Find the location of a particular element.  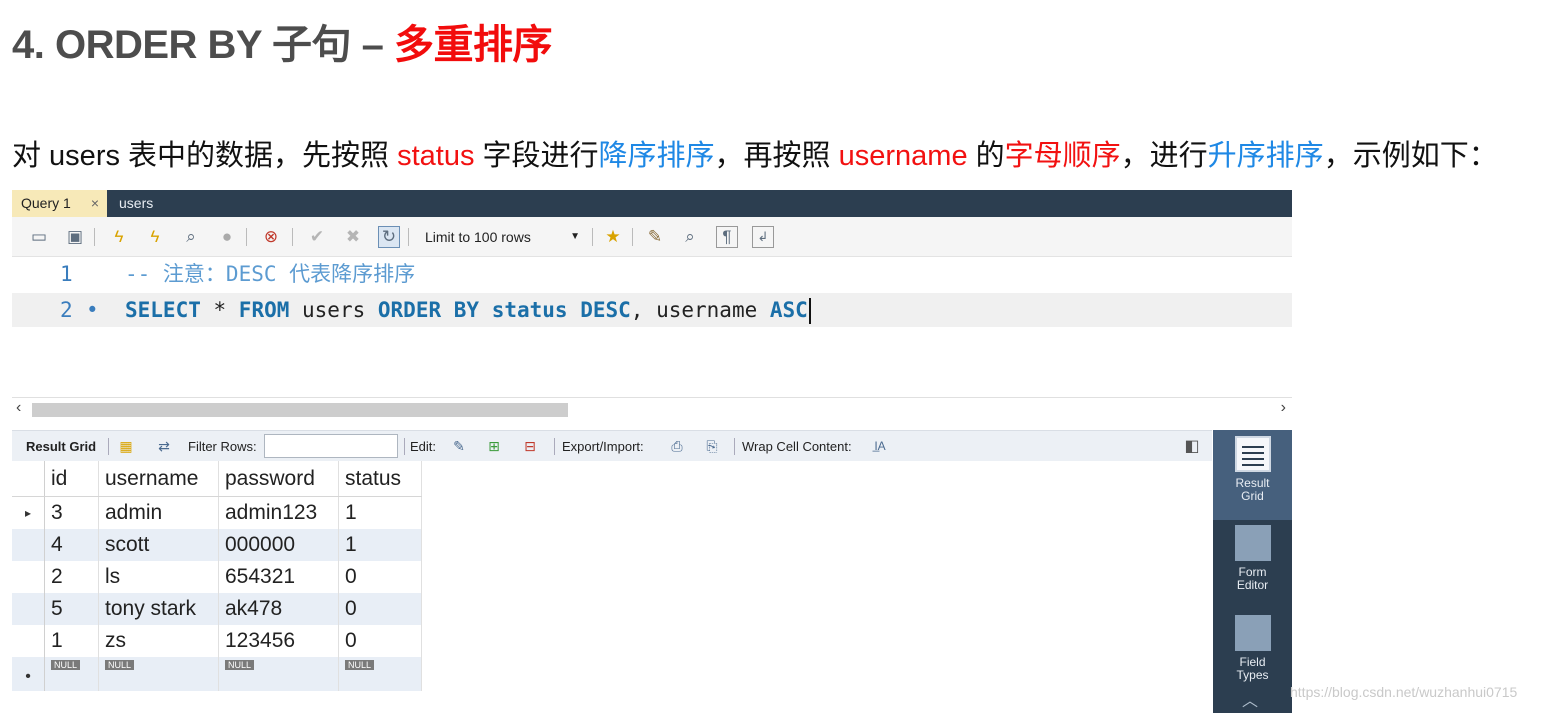

table-row: 4 scott 000000 1 is located at coordinates (217, 545).